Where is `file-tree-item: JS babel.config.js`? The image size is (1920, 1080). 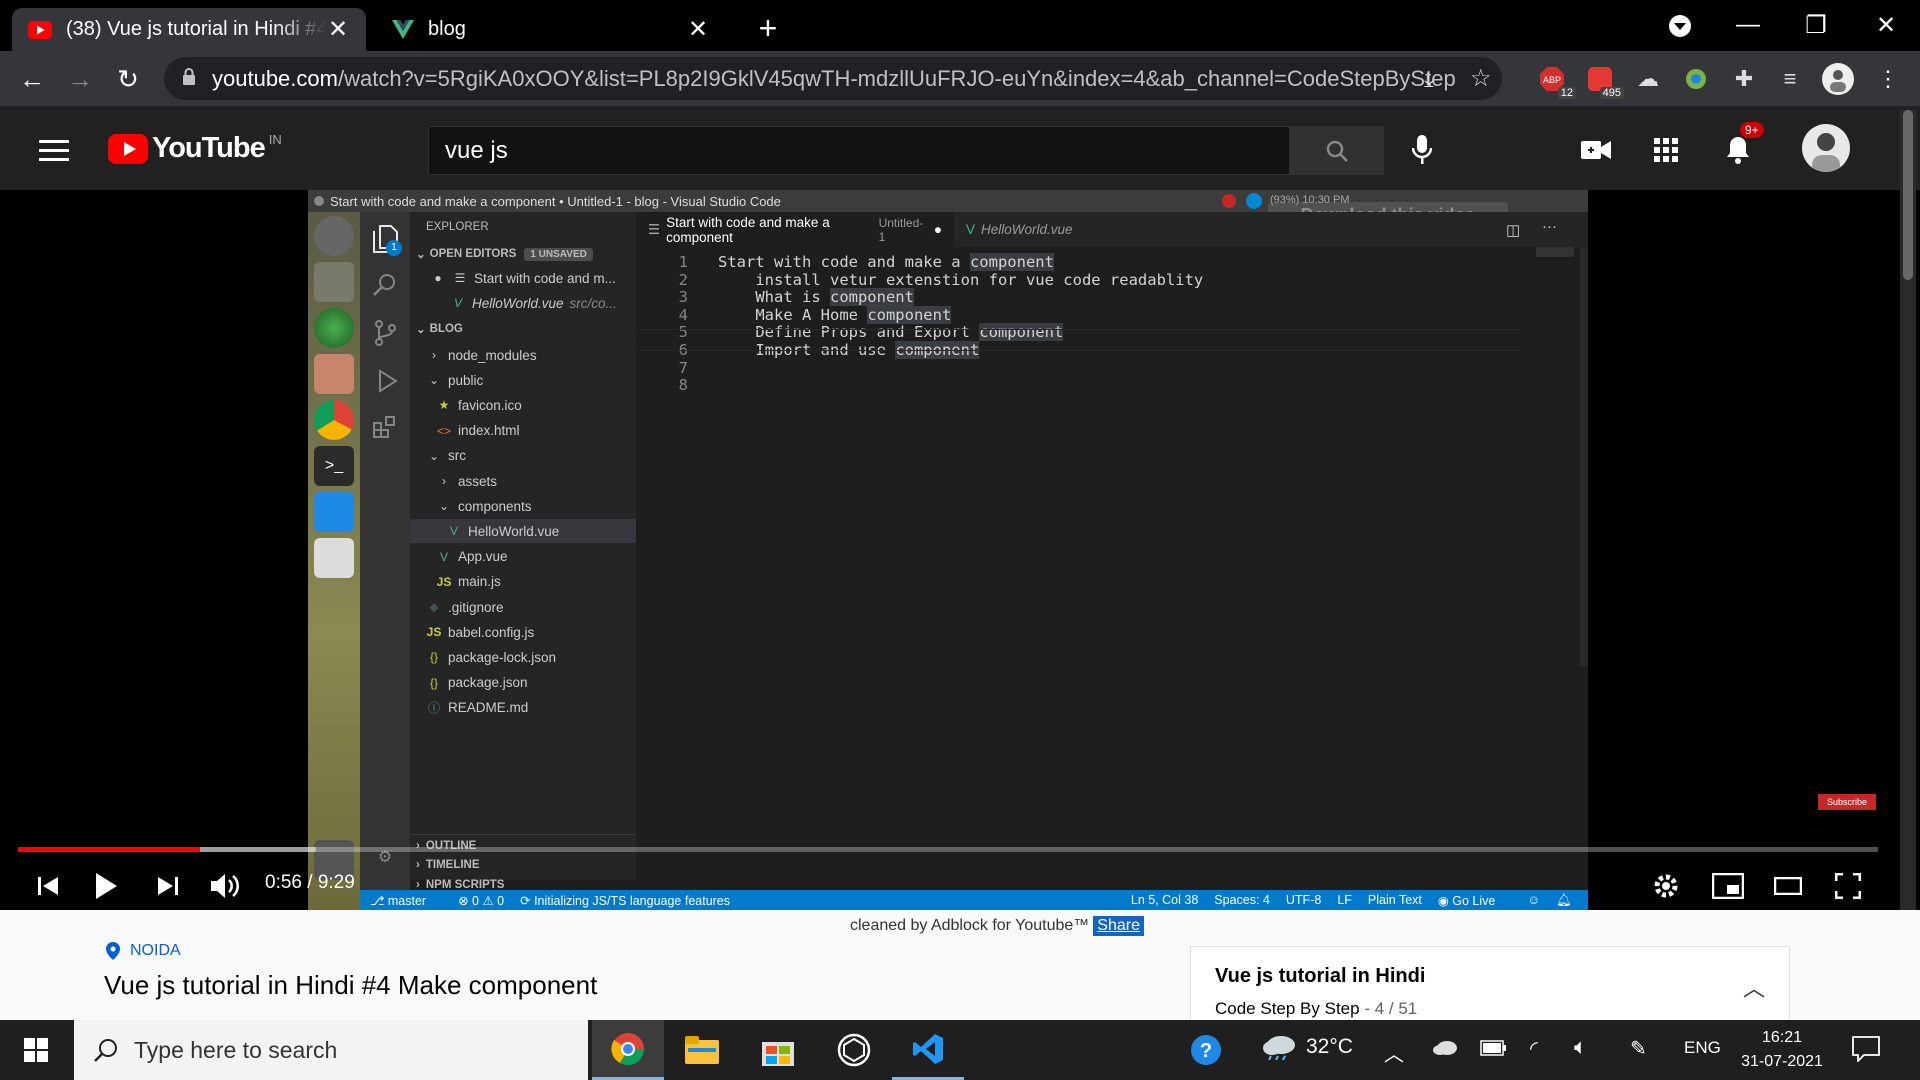
file-tree-item: JS babel.config.js is located at coordinates (523, 632).